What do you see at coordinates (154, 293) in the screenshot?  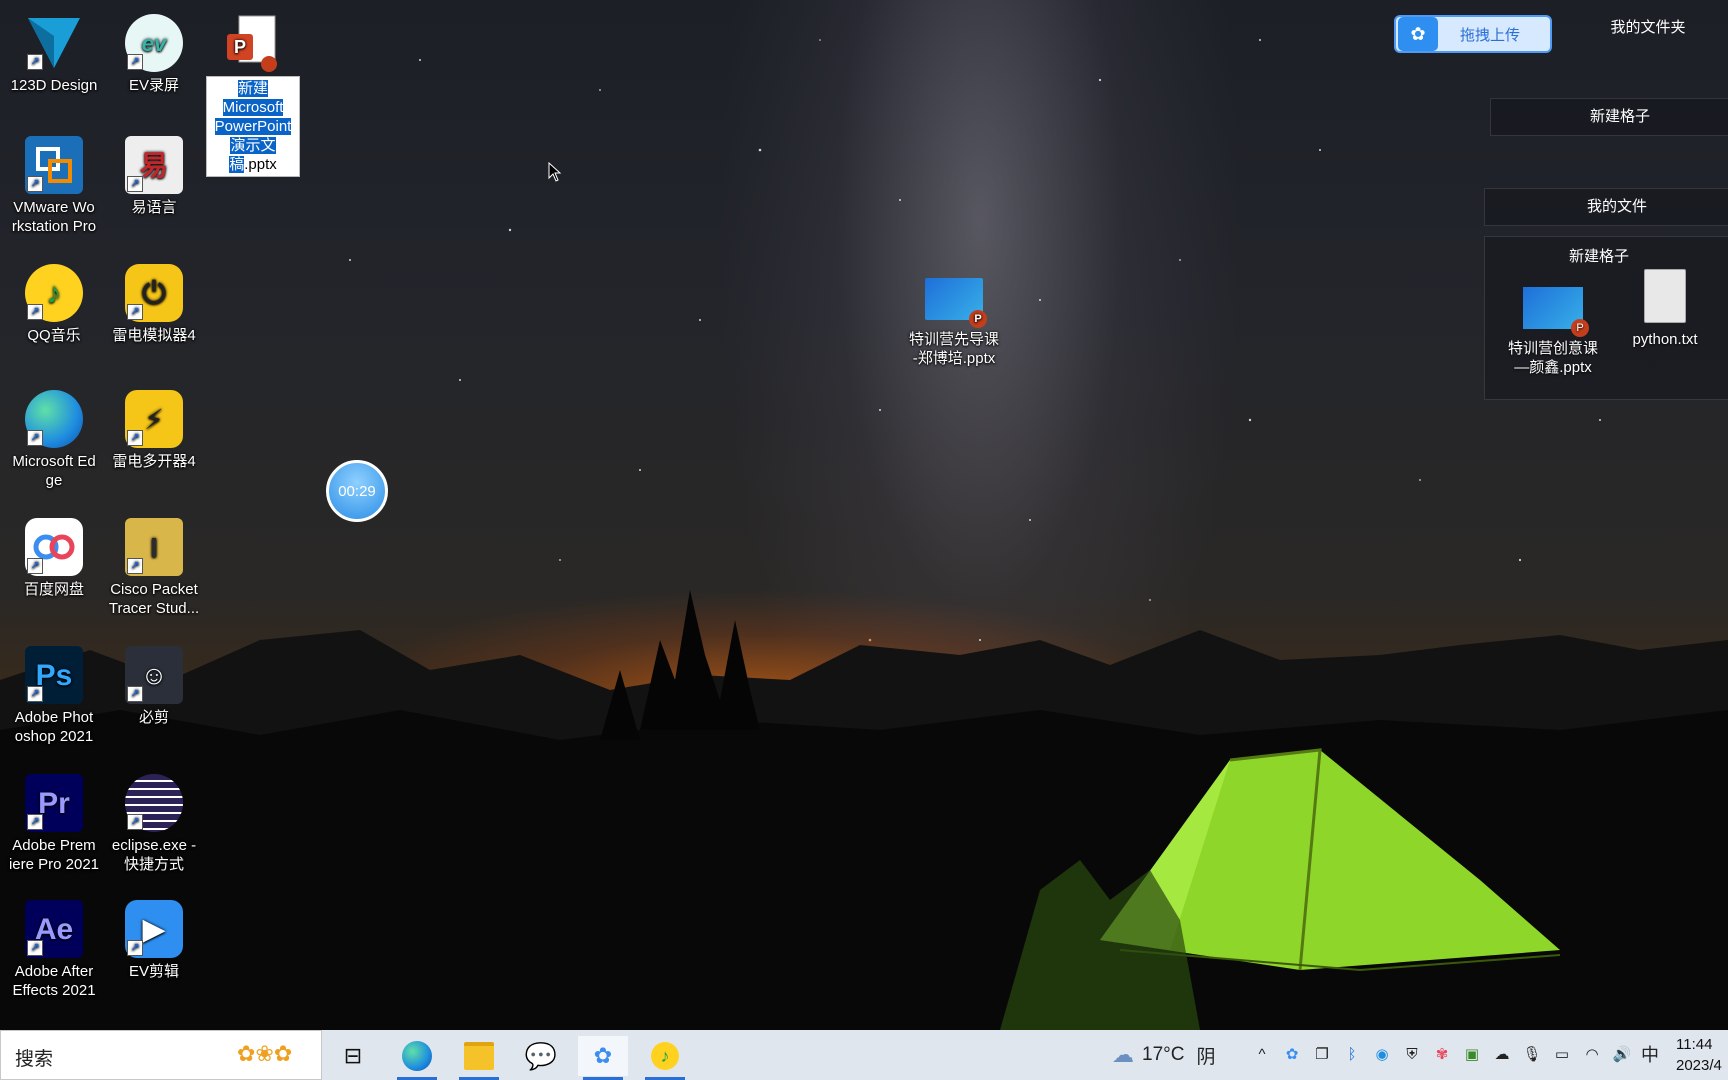 I see `leidian-emulator-icon: ⏻ ↗` at bounding box center [154, 293].